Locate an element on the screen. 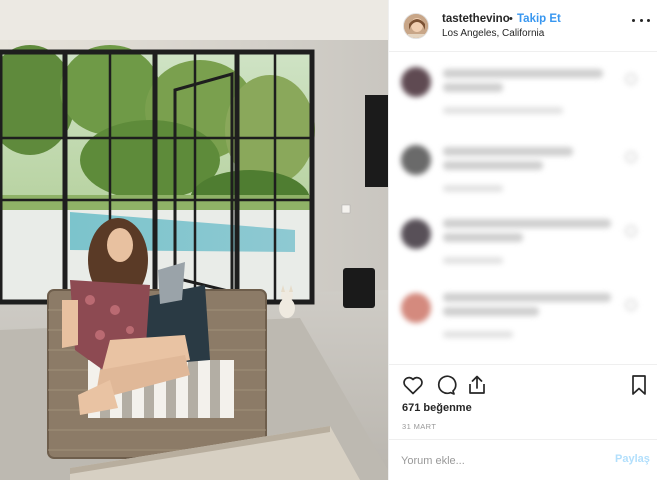 The image size is (657, 480). location-link: Los Angeles, California is located at coordinates (493, 33).